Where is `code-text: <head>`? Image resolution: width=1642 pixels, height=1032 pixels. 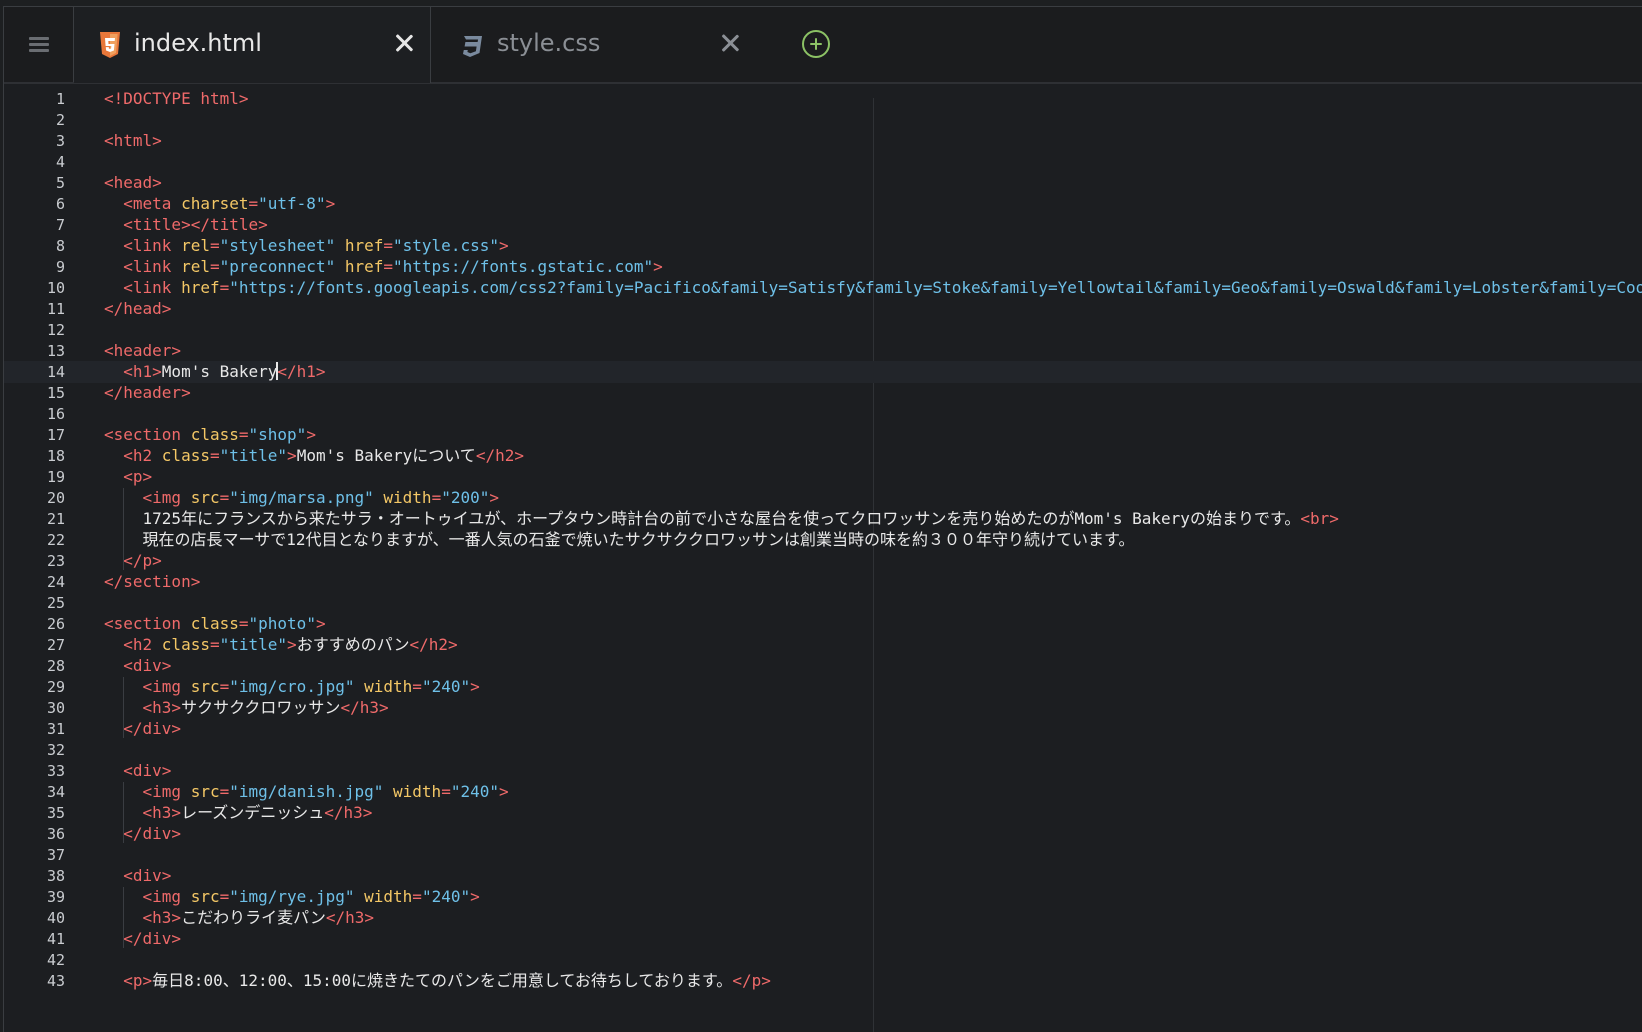
code-text: <head> is located at coordinates (133, 182).